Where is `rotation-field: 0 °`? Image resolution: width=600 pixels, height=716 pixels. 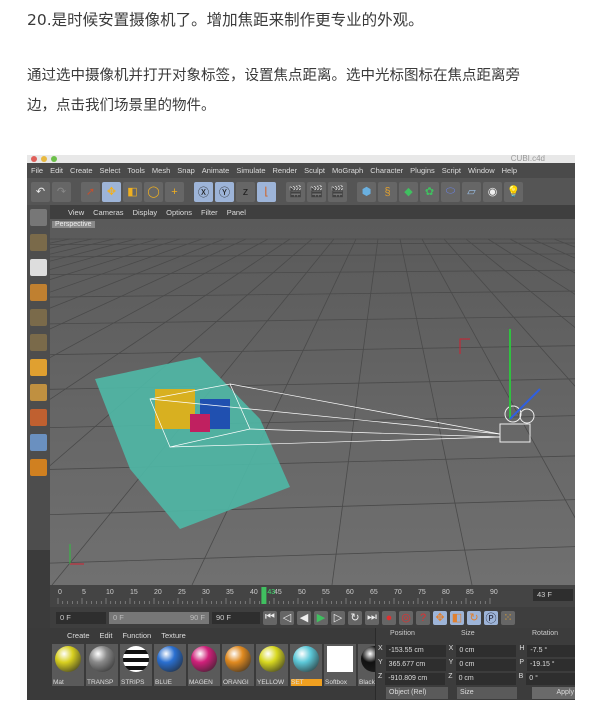
rotation-field: 0 ° is located at coordinates (550, 679).